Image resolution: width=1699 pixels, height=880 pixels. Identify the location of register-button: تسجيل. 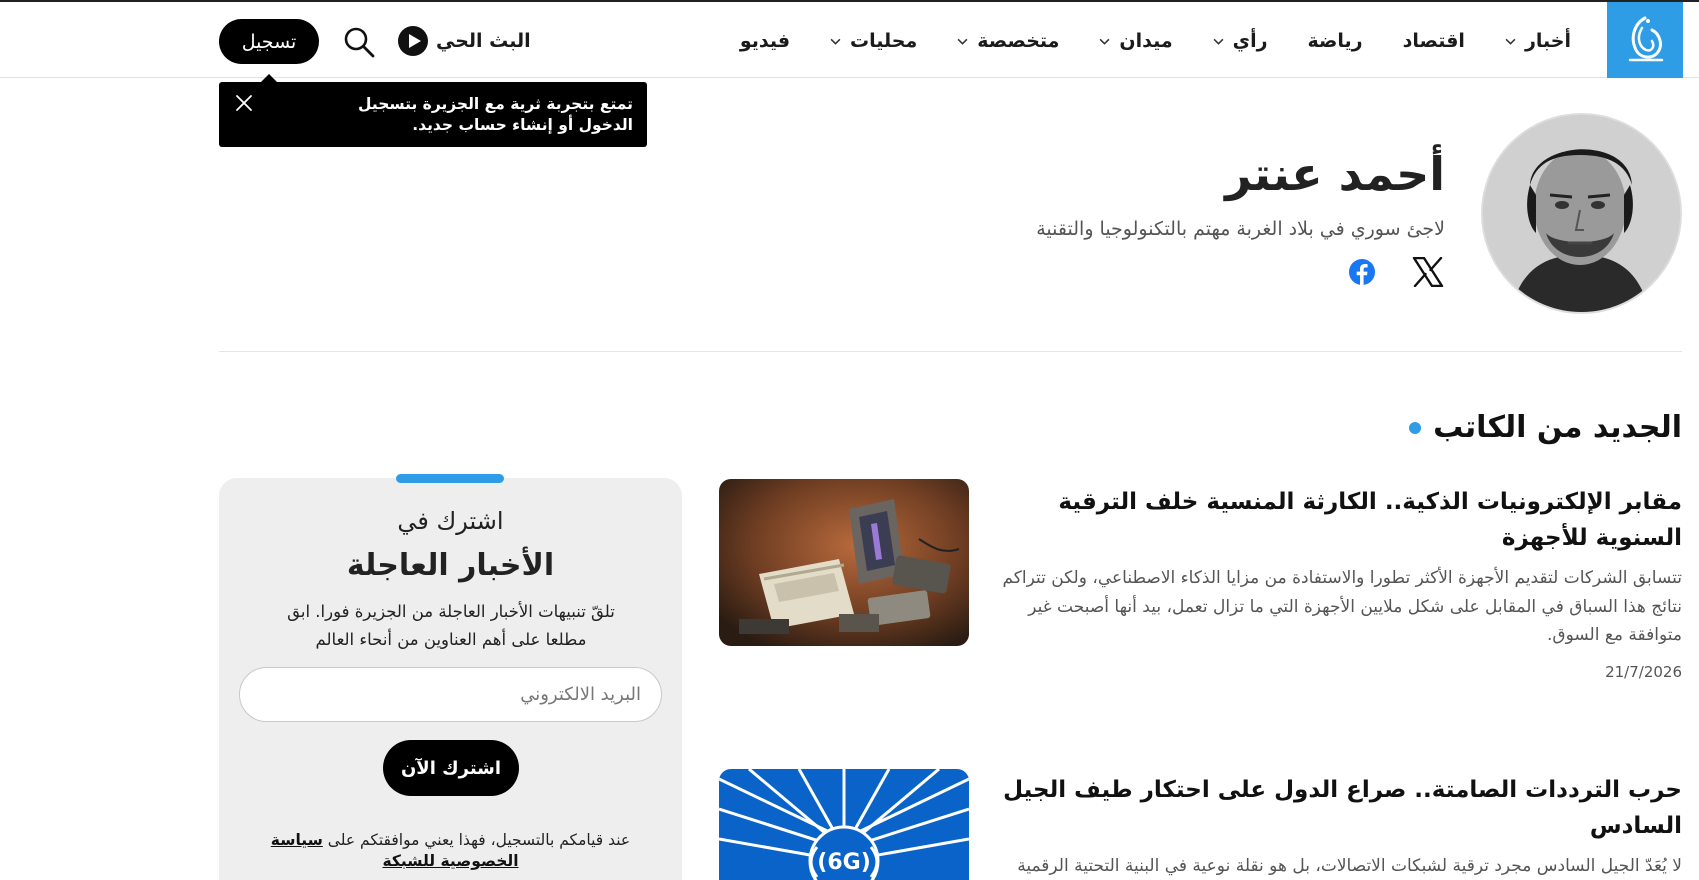
(269, 41).